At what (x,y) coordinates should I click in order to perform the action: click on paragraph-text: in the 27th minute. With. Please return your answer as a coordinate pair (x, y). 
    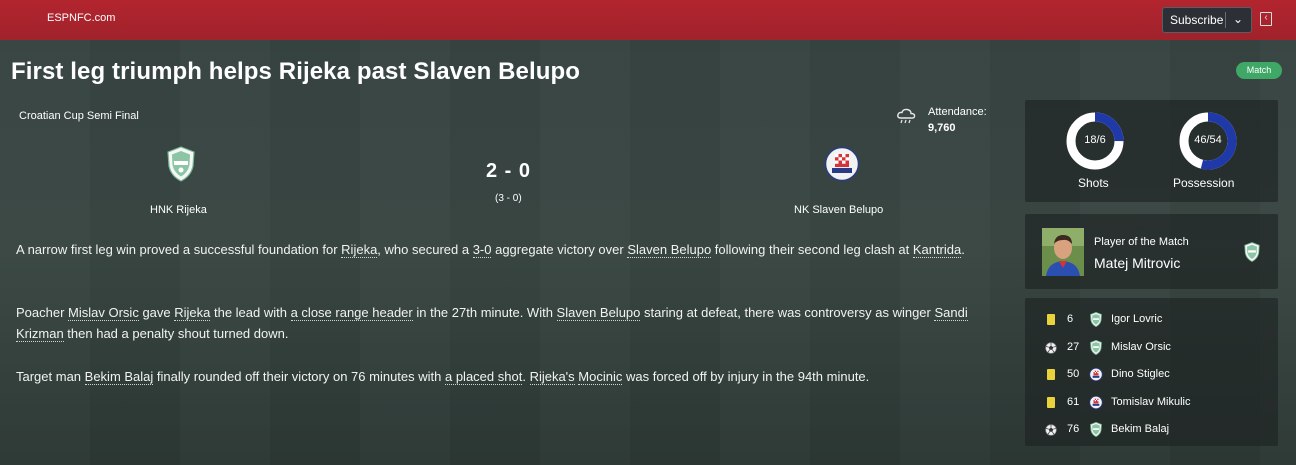
    Looking at the image, I should click on (484, 312).